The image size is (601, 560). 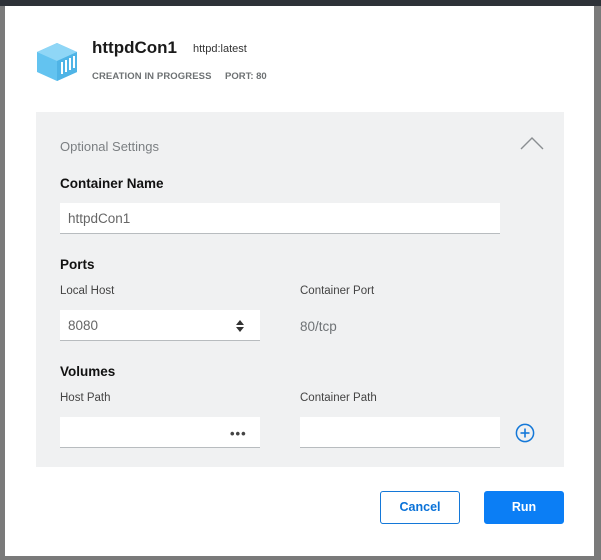 What do you see at coordinates (338, 398) in the screenshot?
I see `container-path-label: Container Path` at bounding box center [338, 398].